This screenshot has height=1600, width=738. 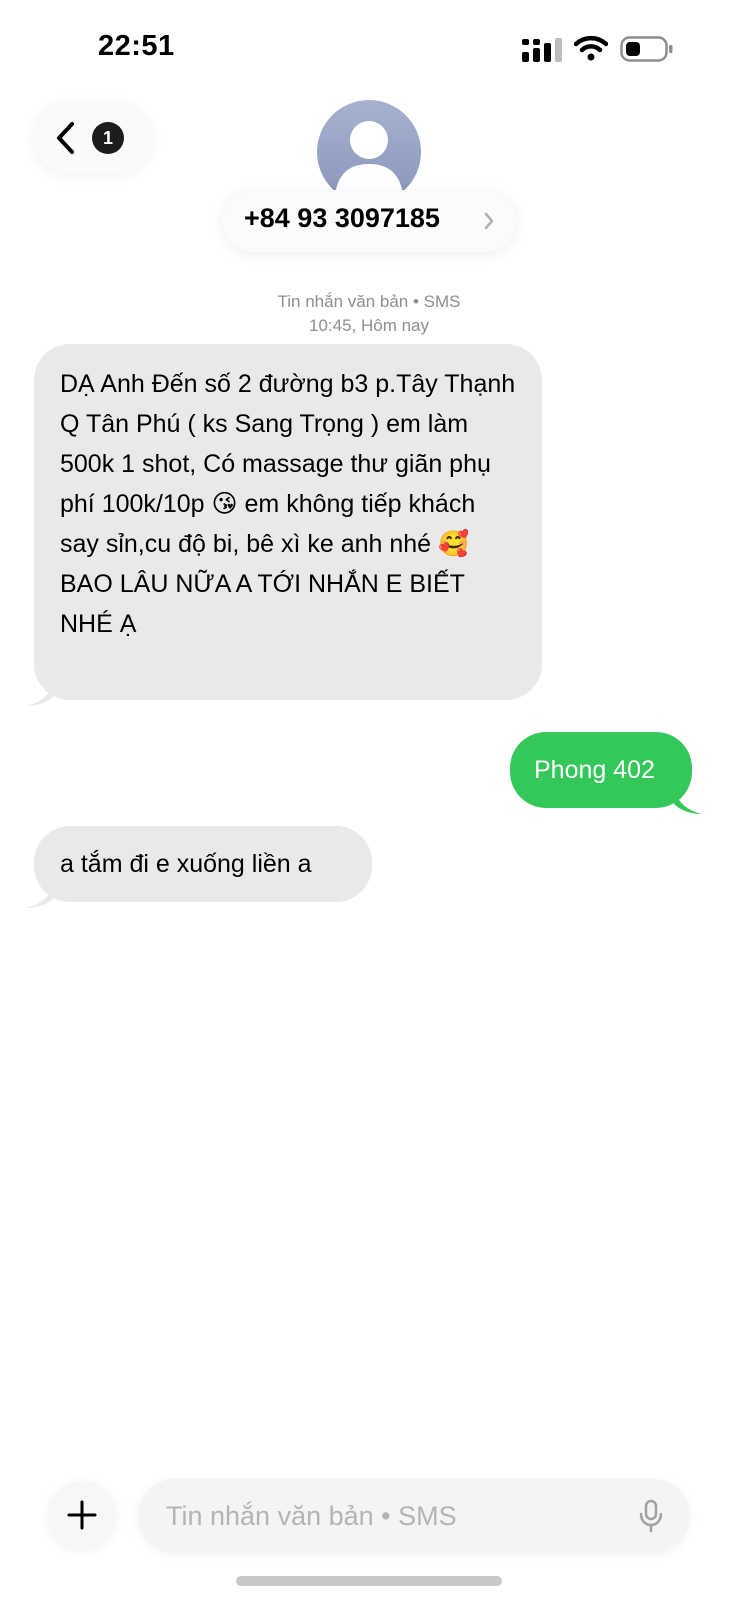 I want to click on chevron-left-icon, so click(x=65, y=138).